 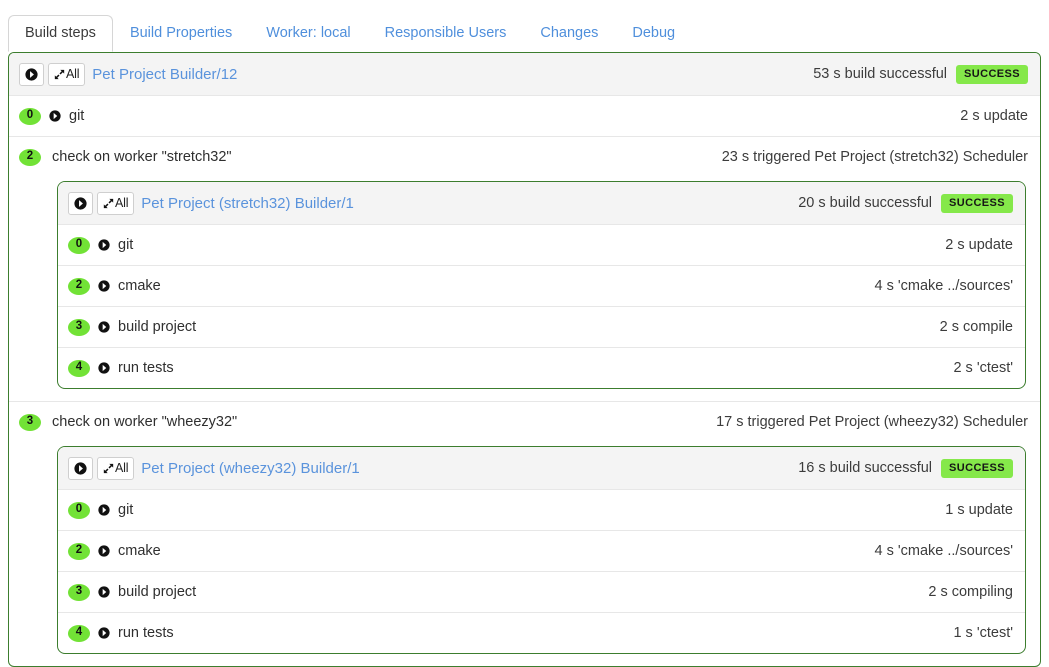 I want to click on step-status: 2 s compiling, so click(x=970, y=592).